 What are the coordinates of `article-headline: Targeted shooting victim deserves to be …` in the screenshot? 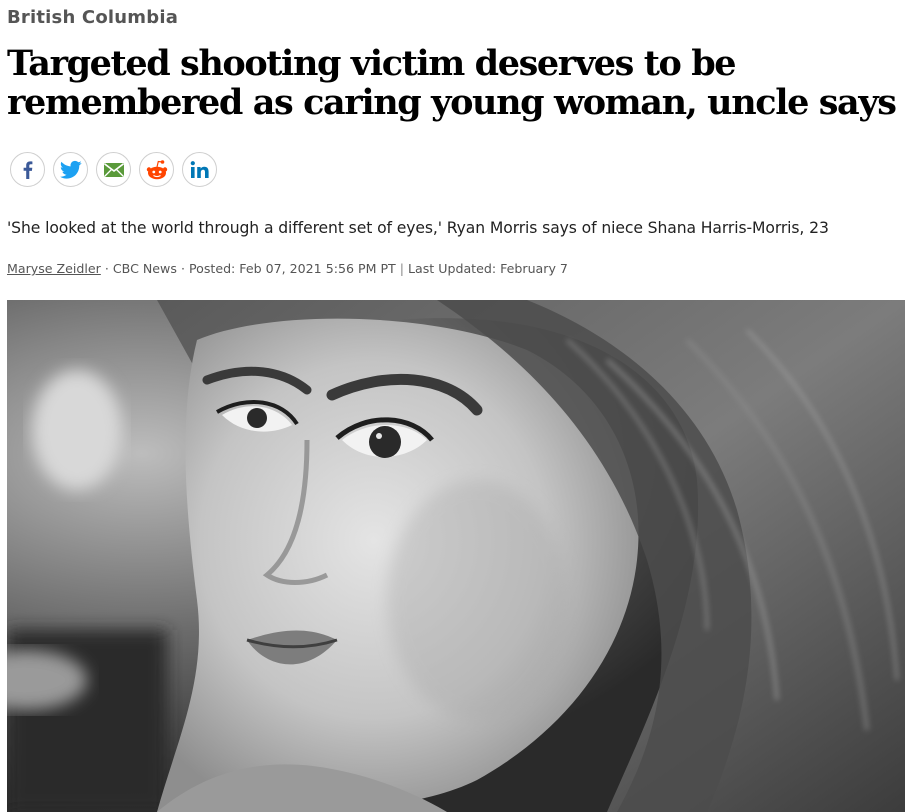 It's located at (452, 83).